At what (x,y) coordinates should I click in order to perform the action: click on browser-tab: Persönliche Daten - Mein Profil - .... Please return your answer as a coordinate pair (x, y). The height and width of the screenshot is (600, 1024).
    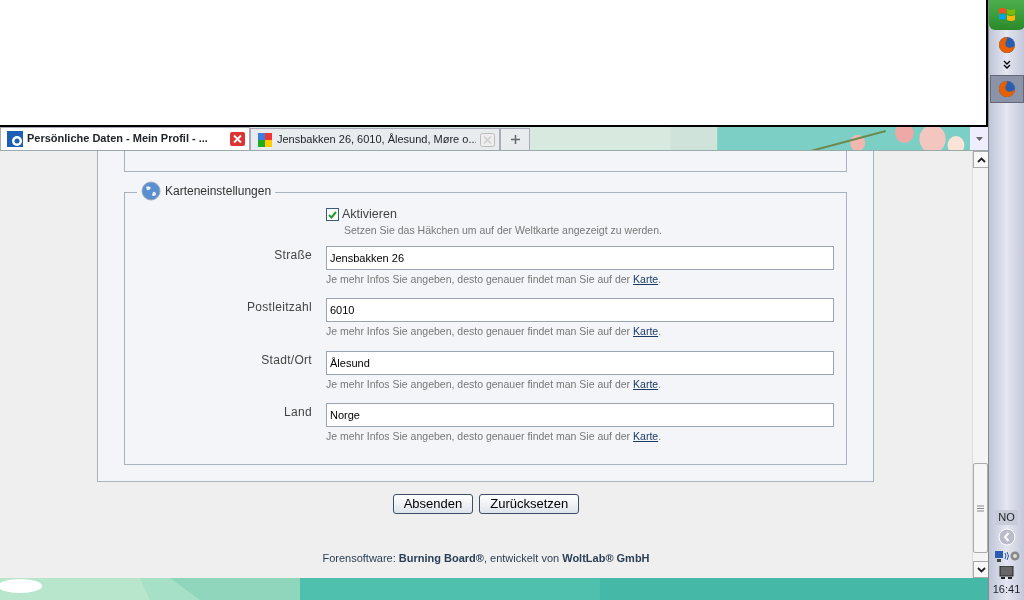
    Looking at the image, I should click on (125, 138).